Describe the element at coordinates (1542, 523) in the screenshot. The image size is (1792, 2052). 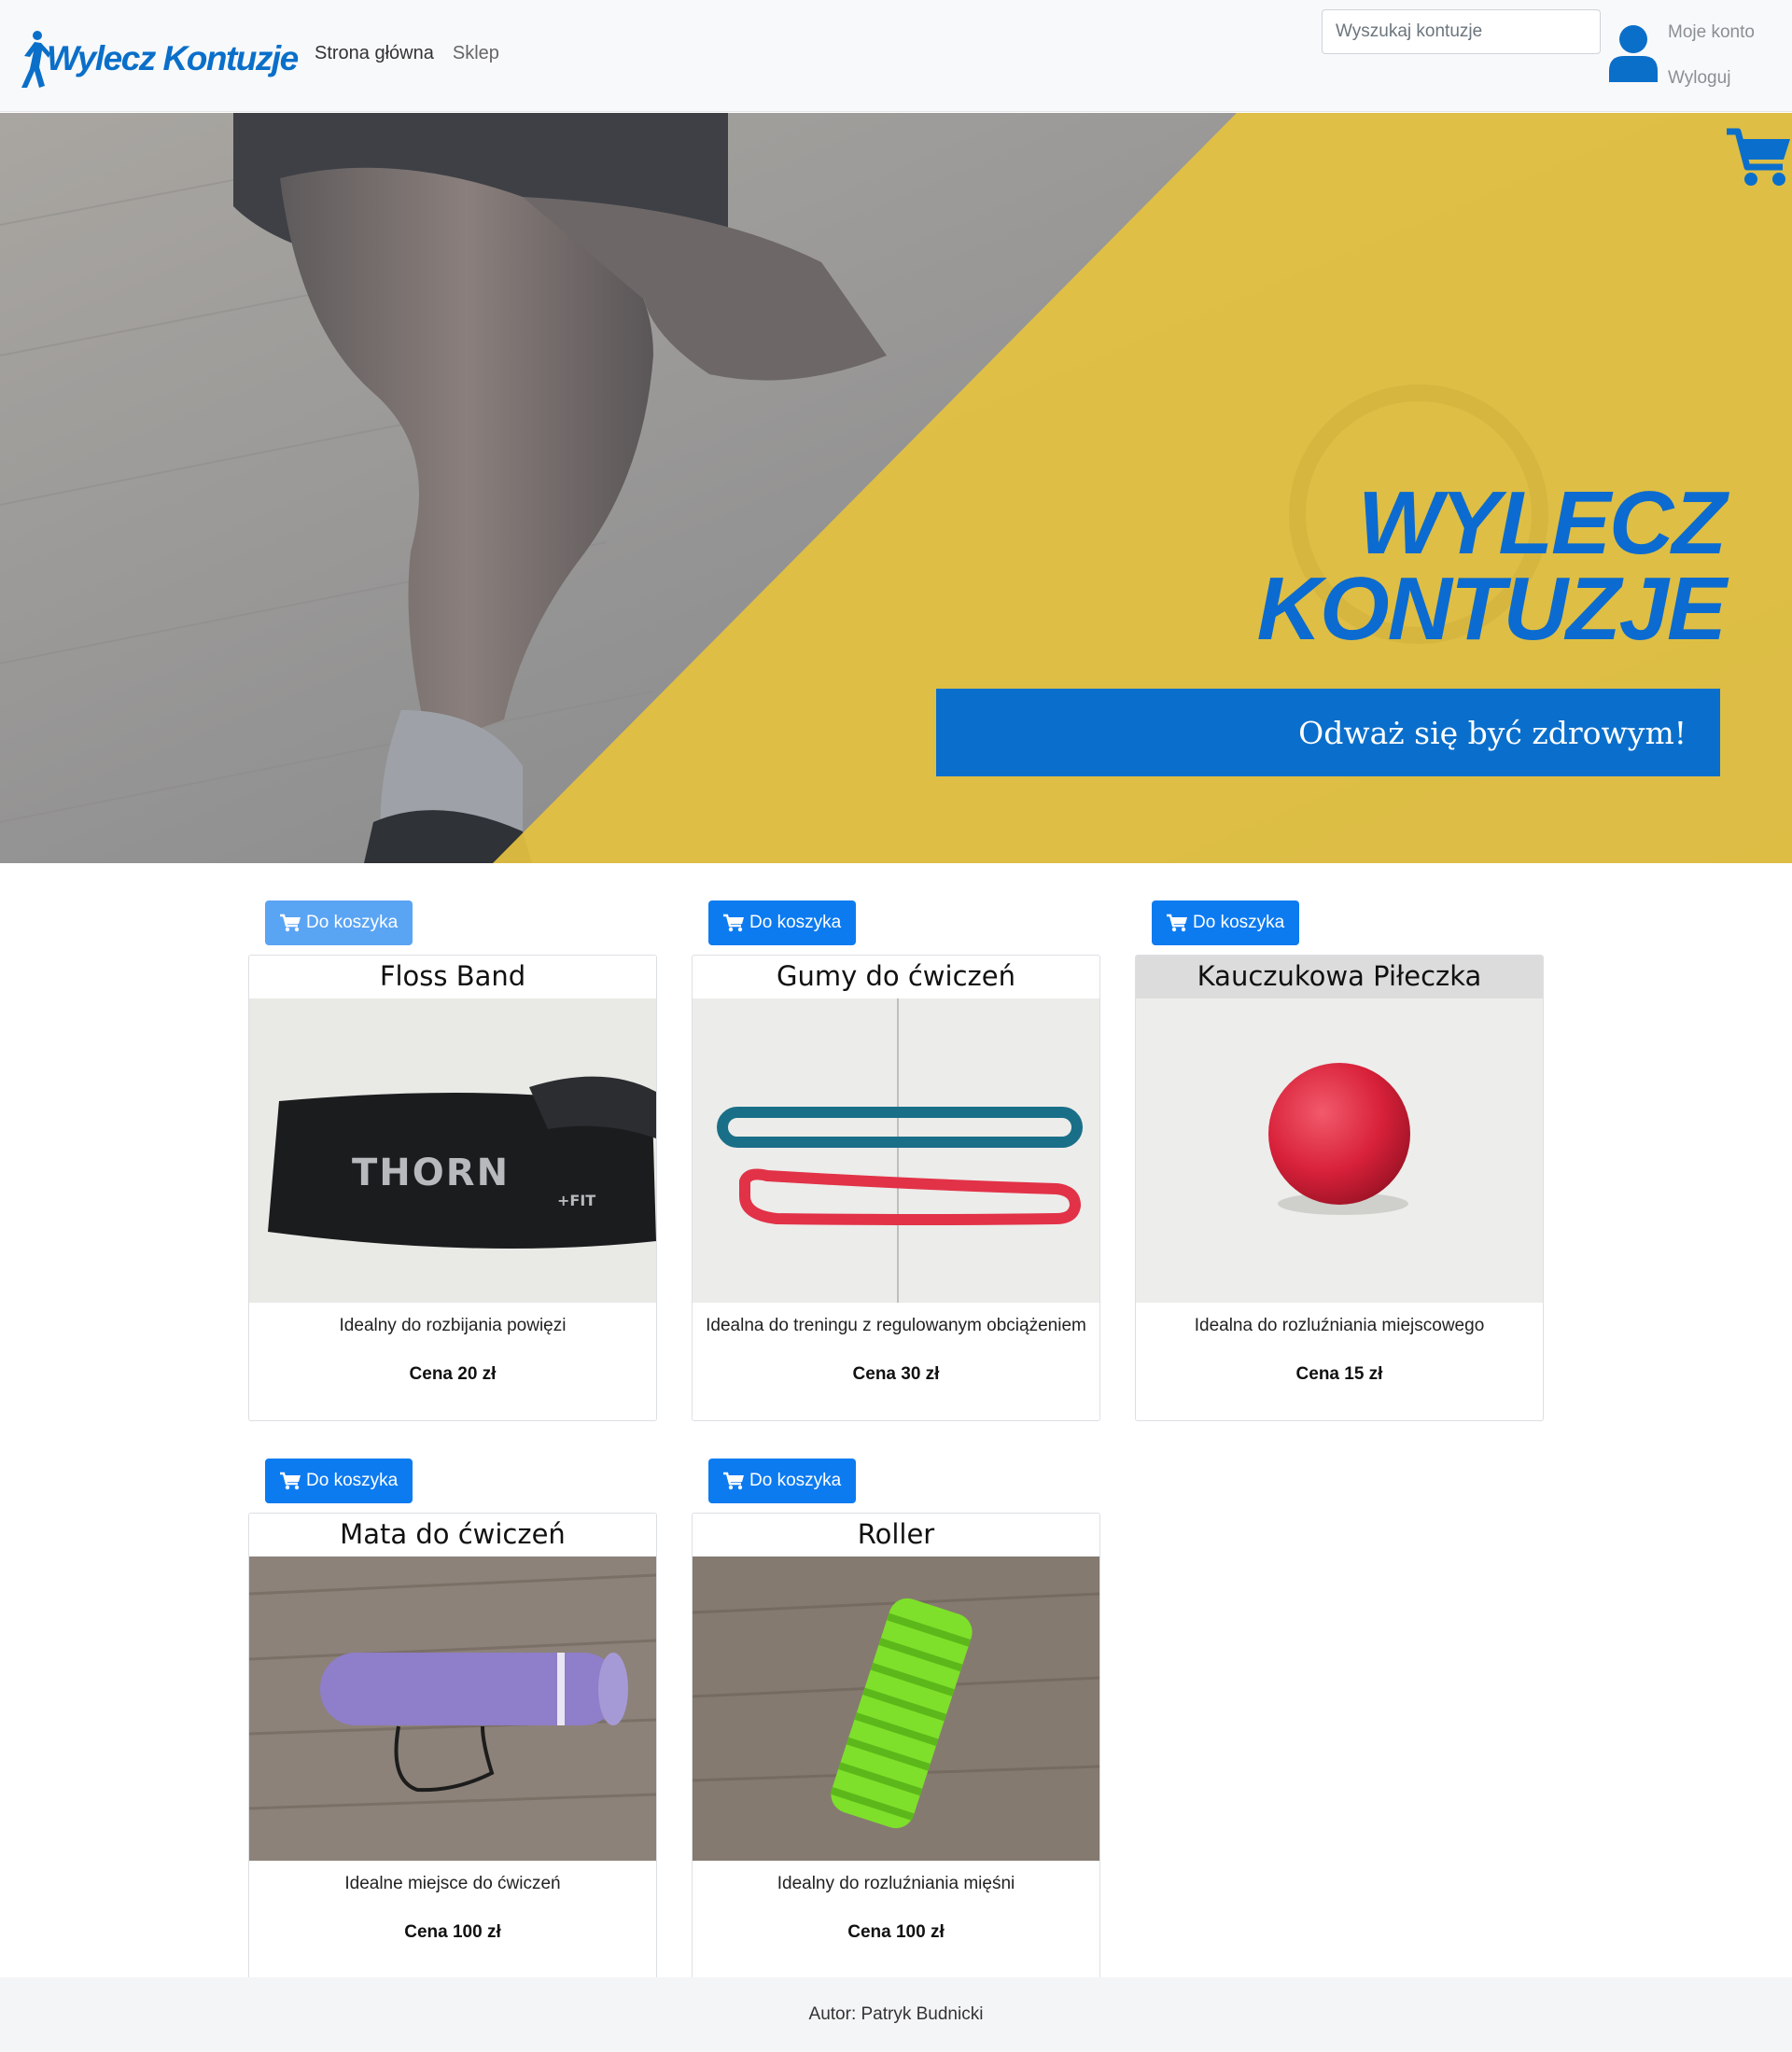
I see `hero-title-line1: WYLECZ` at that location.